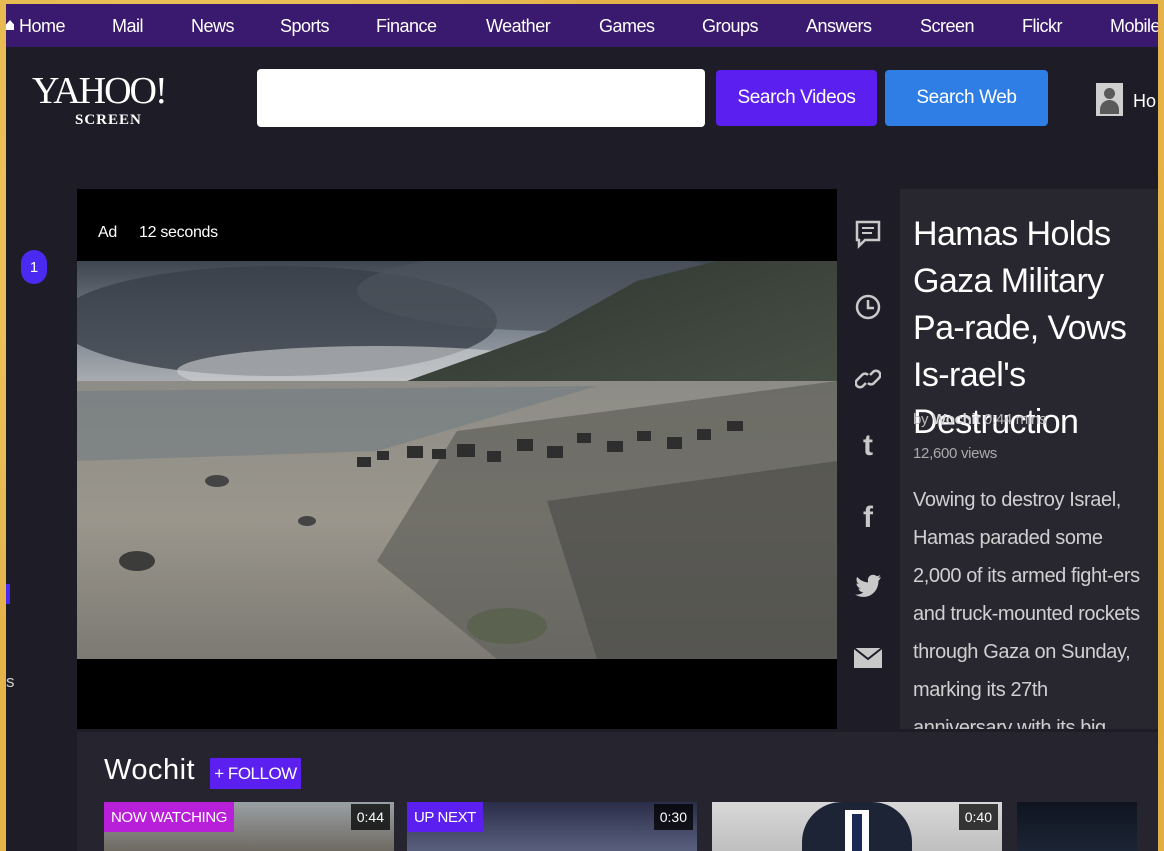 Image resolution: width=1164 pixels, height=851 pixels. What do you see at coordinates (108, 120) in the screenshot?
I see `logo-subtitle: SCREEN` at bounding box center [108, 120].